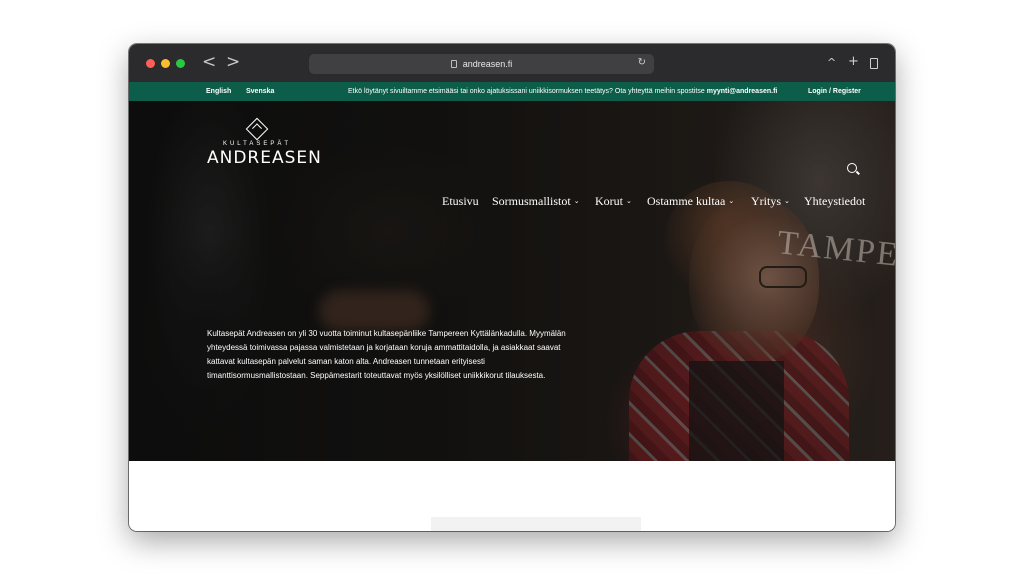  I want to click on maximize-window-button, so click(180, 63).